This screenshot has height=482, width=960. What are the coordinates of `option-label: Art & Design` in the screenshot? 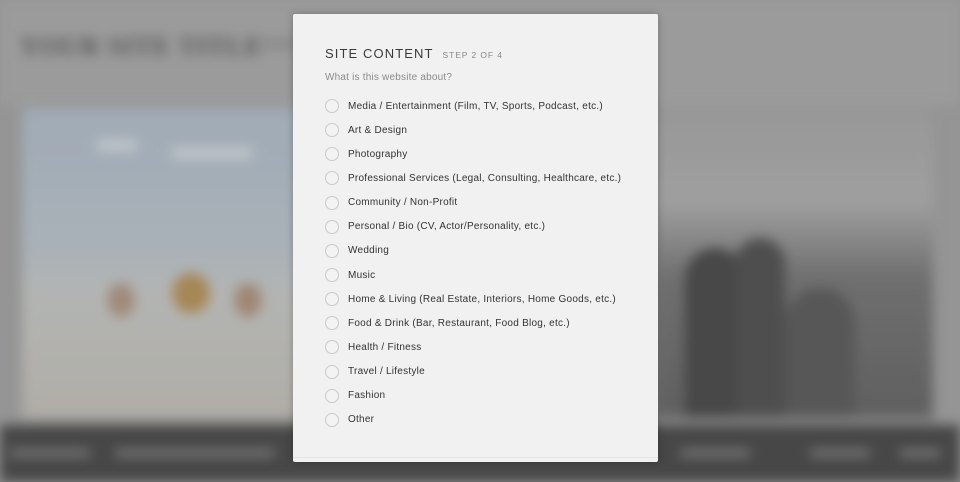 It's located at (378, 130).